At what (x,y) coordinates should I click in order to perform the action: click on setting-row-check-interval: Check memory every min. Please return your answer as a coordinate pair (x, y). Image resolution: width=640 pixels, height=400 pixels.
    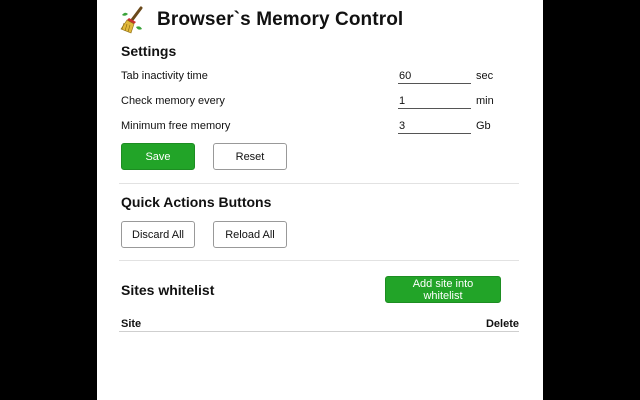
    Looking at the image, I should click on (311, 102).